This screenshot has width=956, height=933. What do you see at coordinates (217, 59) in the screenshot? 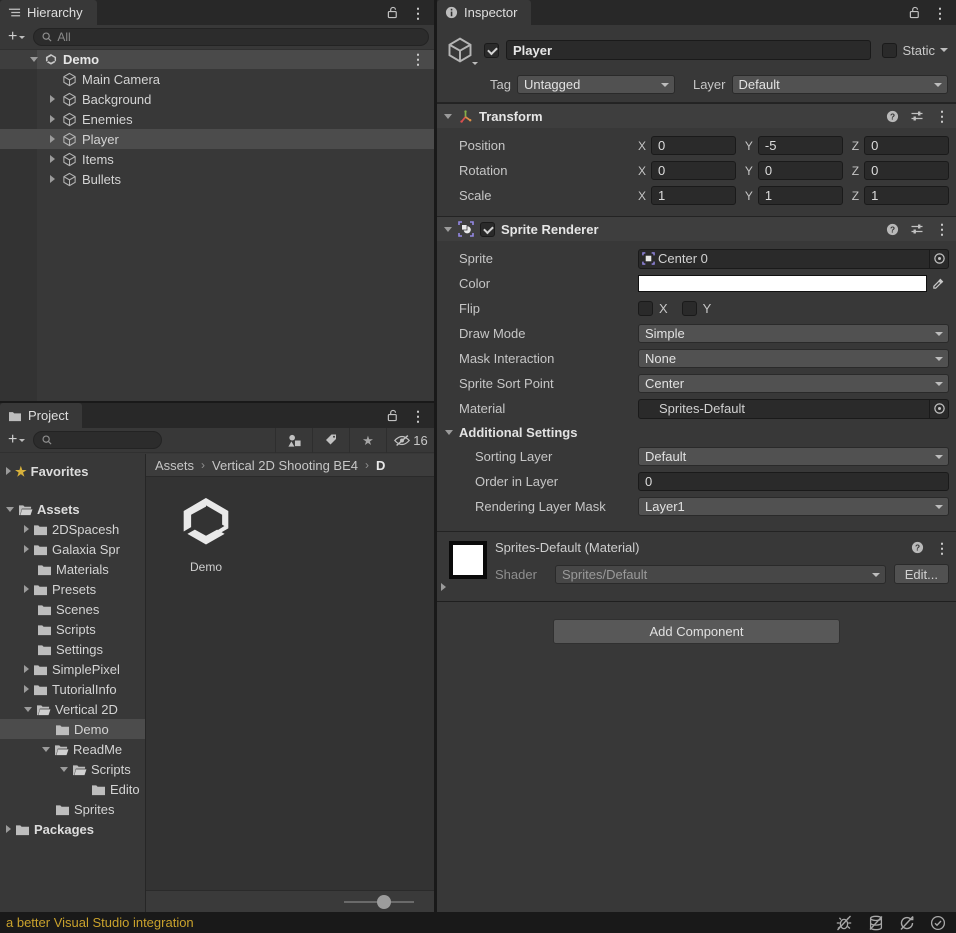
I see `scene-row-demo: Demo ⋮` at bounding box center [217, 59].